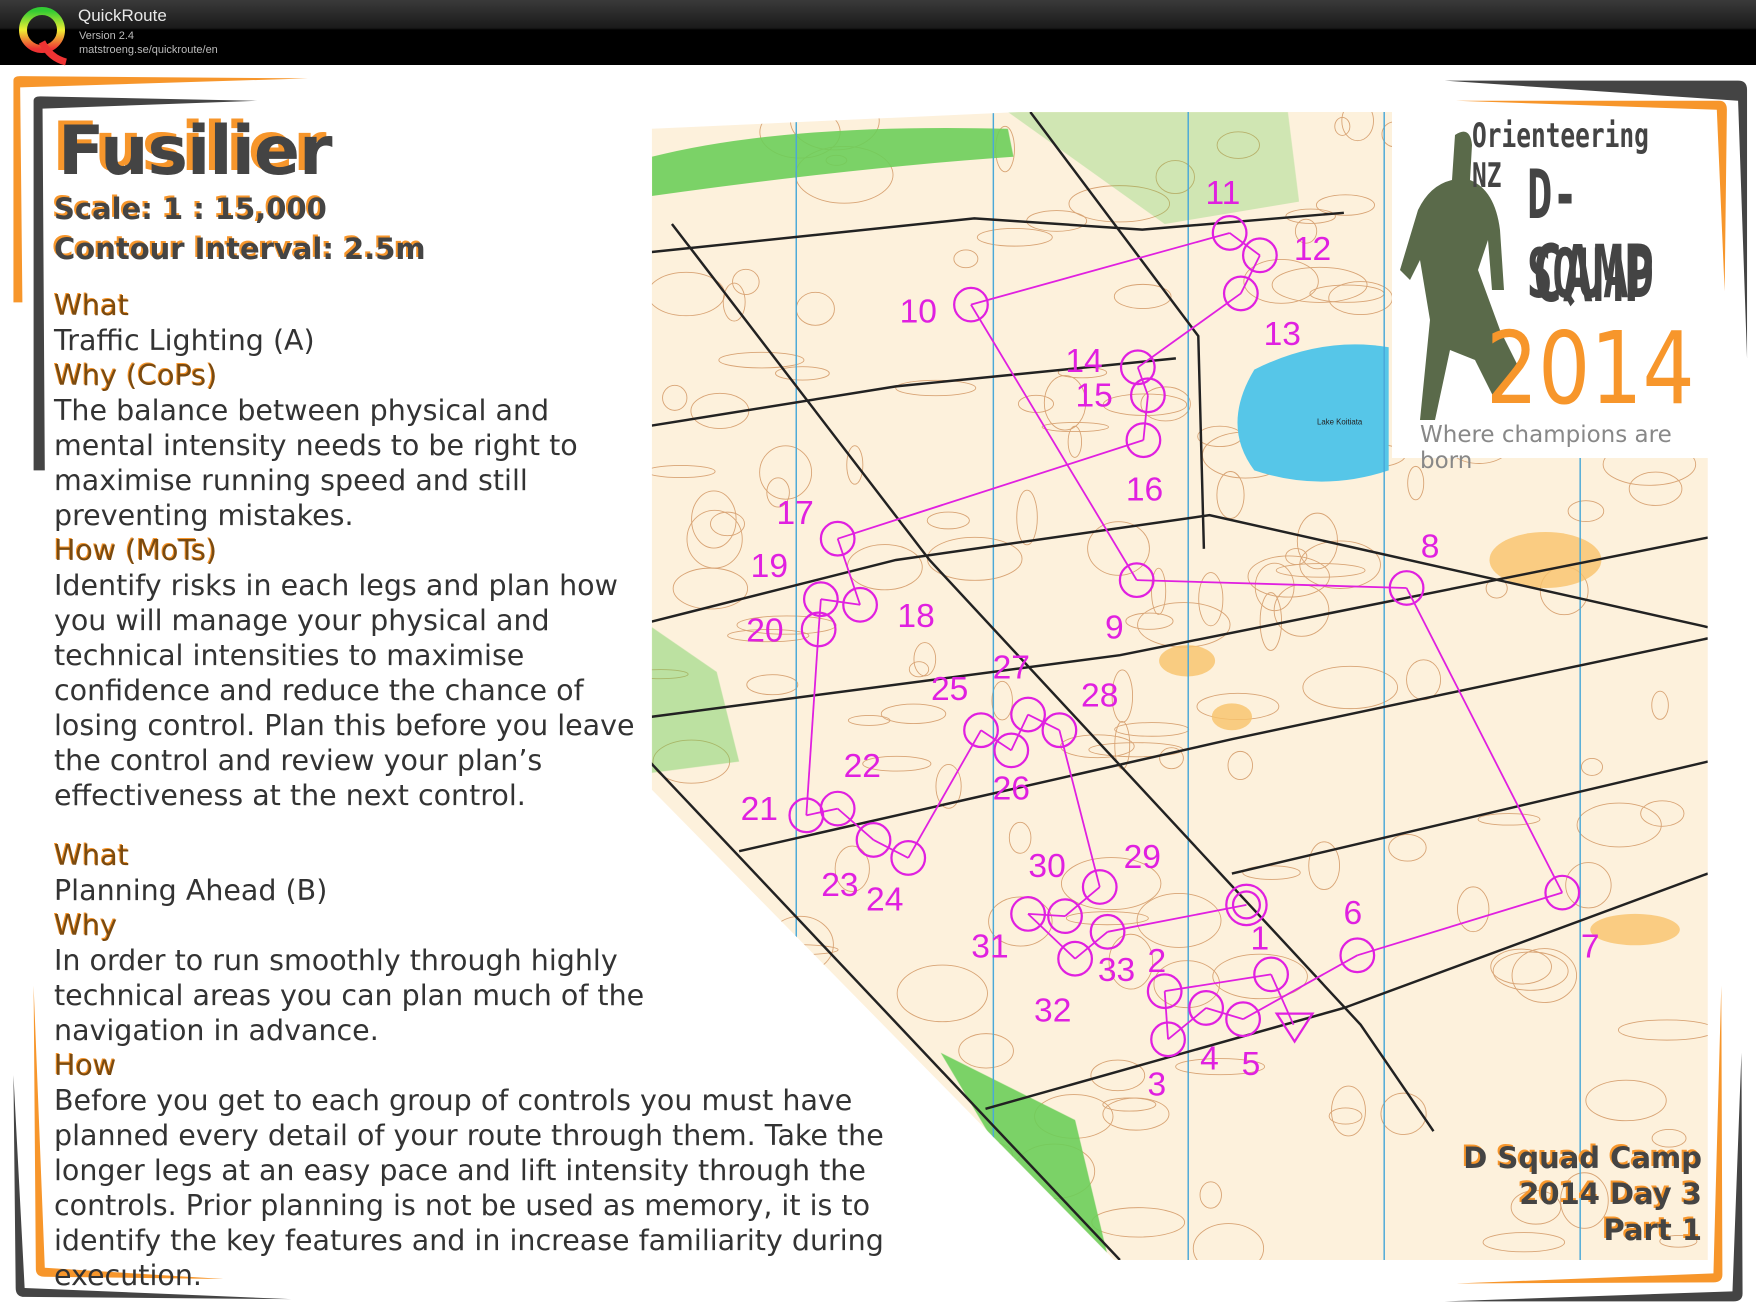  Describe the element at coordinates (1116, 970) in the screenshot. I see `control-number: 33` at that location.